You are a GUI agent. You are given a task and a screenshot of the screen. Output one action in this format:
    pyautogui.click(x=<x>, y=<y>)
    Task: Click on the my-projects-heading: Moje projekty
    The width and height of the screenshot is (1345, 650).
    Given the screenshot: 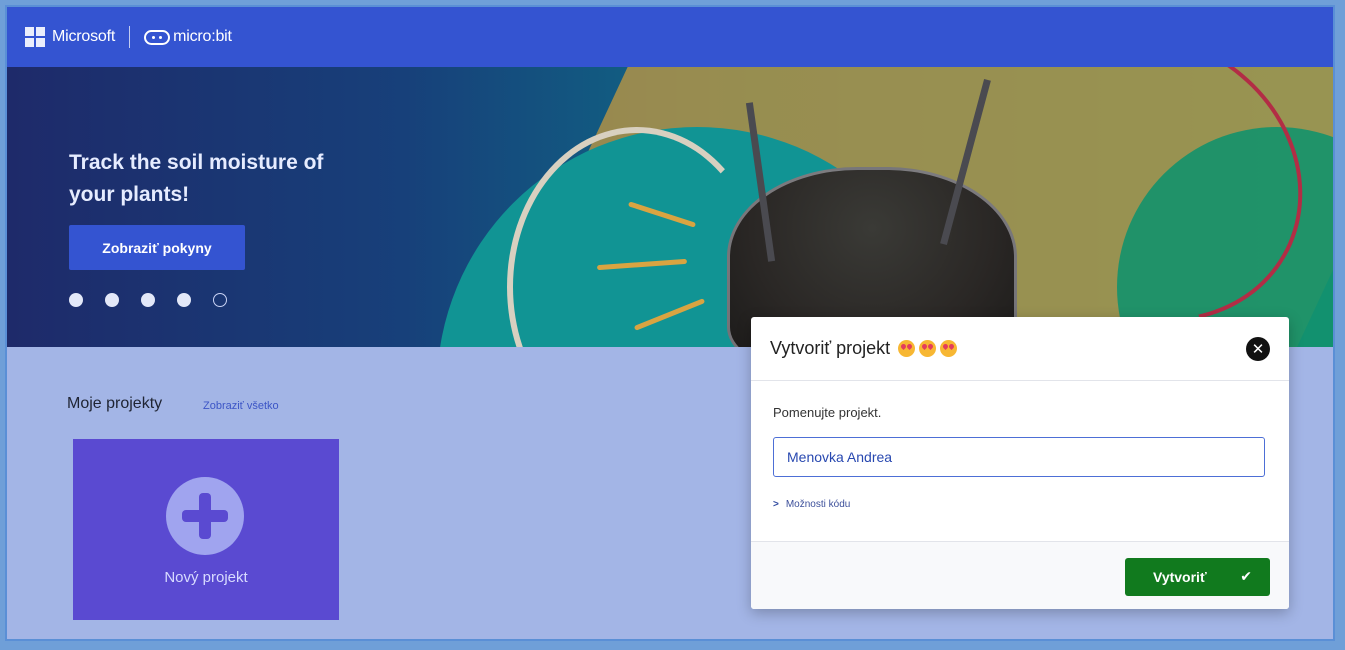 What is the action you would take?
    pyautogui.click(x=115, y=403)
    